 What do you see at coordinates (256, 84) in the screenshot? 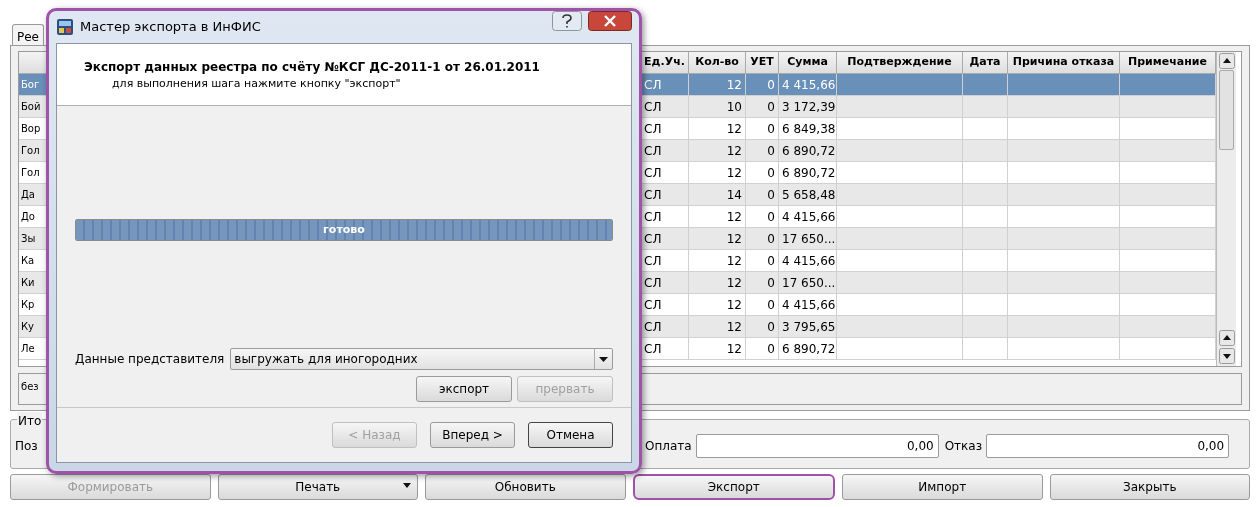
I see `dialog-subheading: для выполнения шага нажмите кнопку "экспорт"` at bounding box center [256, 84].